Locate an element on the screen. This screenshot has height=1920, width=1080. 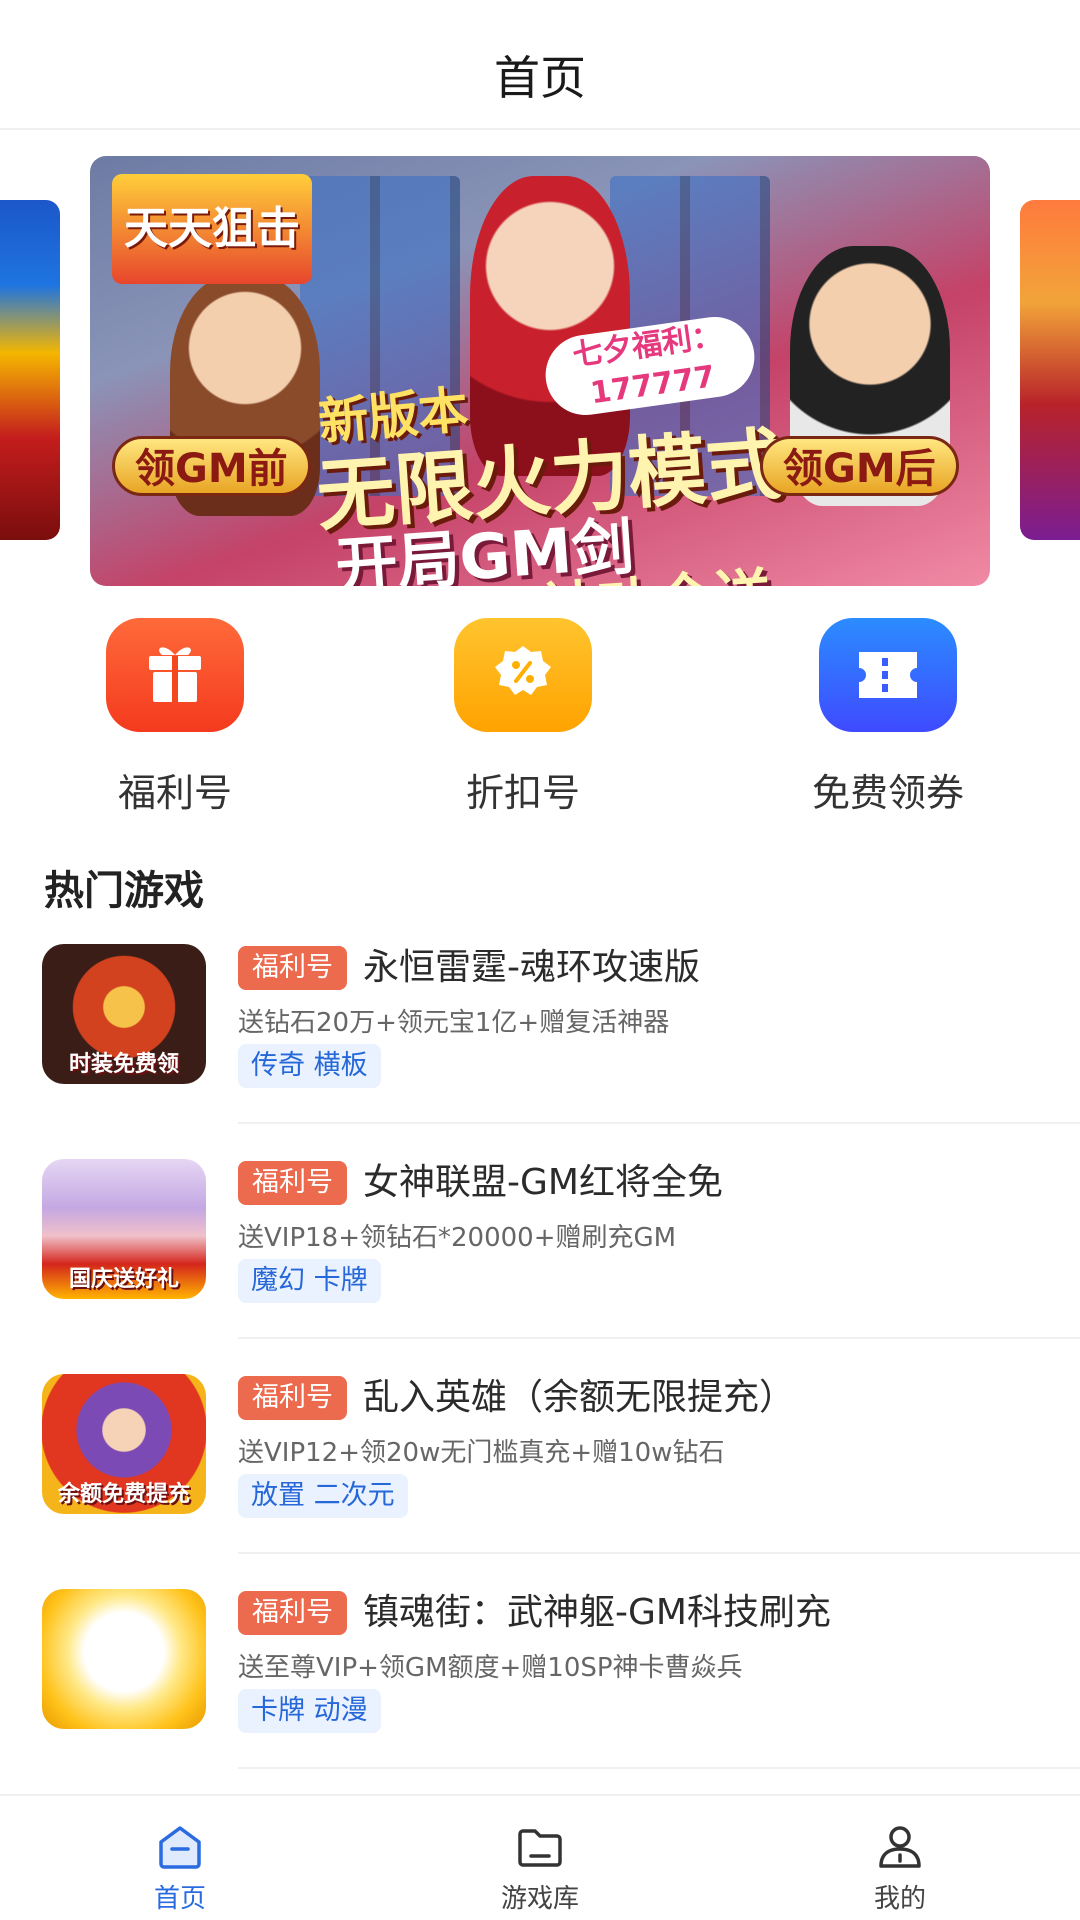
carousel-next-slide is located at coordinates (1050, 370).